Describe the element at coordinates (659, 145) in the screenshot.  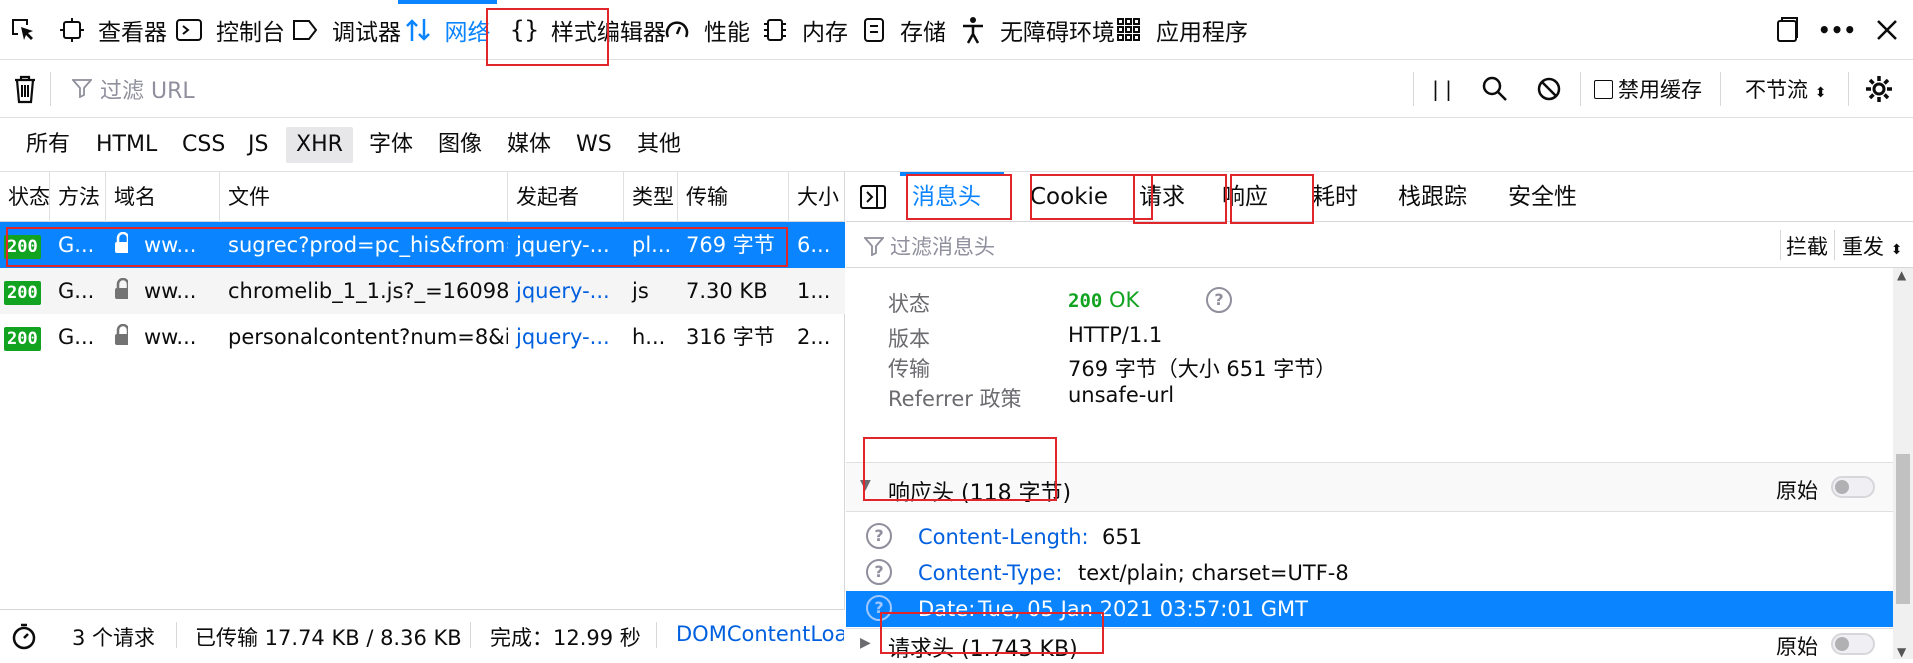
I see `filter-other: 其他` at that location.